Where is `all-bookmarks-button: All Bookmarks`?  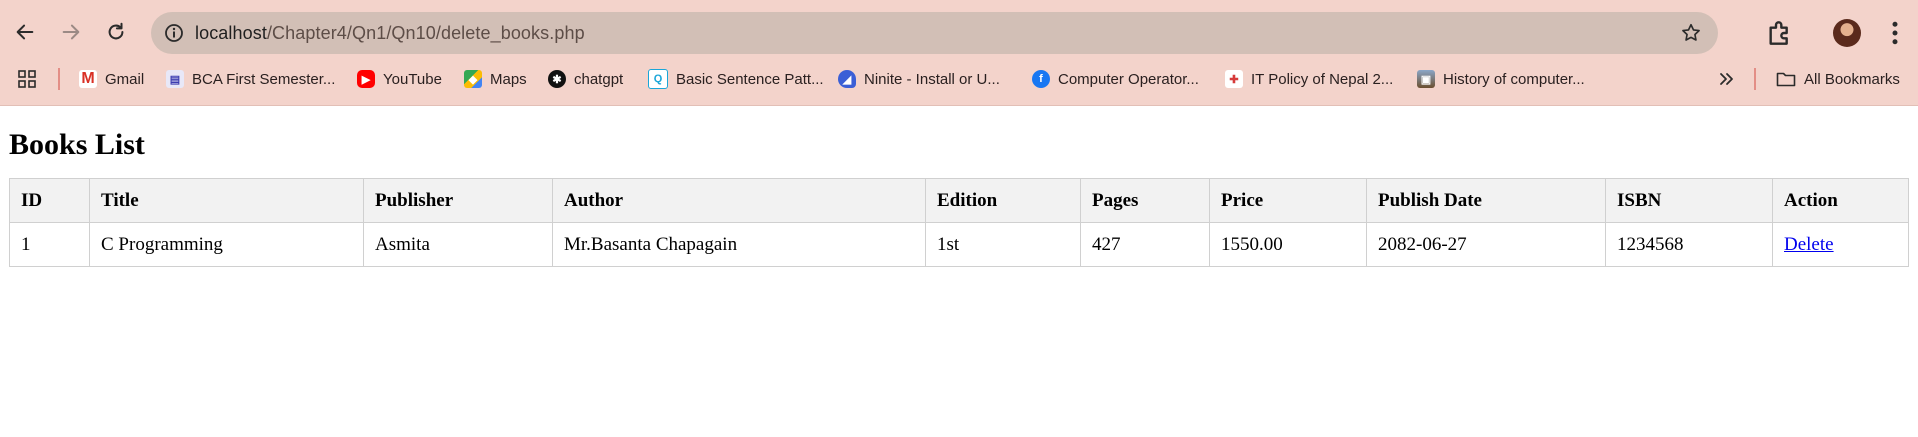 all-bookmarks-button: All Bookmarks is located at coordinates (1838, 79).